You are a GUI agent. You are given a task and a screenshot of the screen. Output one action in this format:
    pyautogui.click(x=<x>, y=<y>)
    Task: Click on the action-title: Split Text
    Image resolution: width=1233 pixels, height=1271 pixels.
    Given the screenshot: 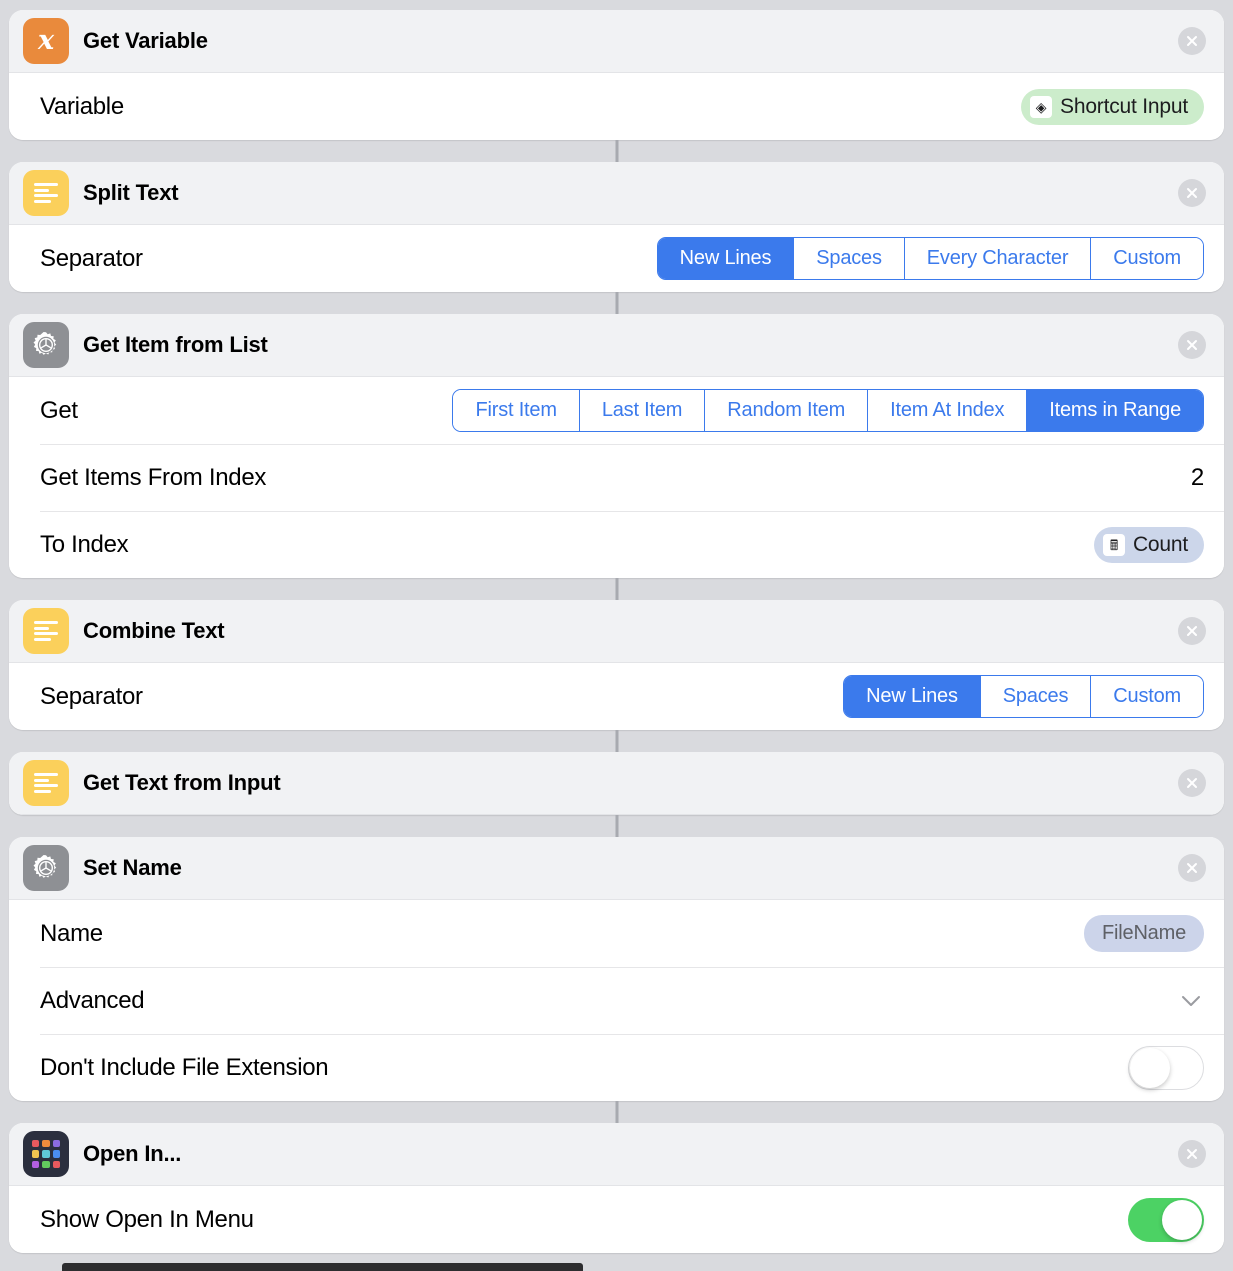 What is the action you would take?
    pyautogui.click(x=131, y=192)
    